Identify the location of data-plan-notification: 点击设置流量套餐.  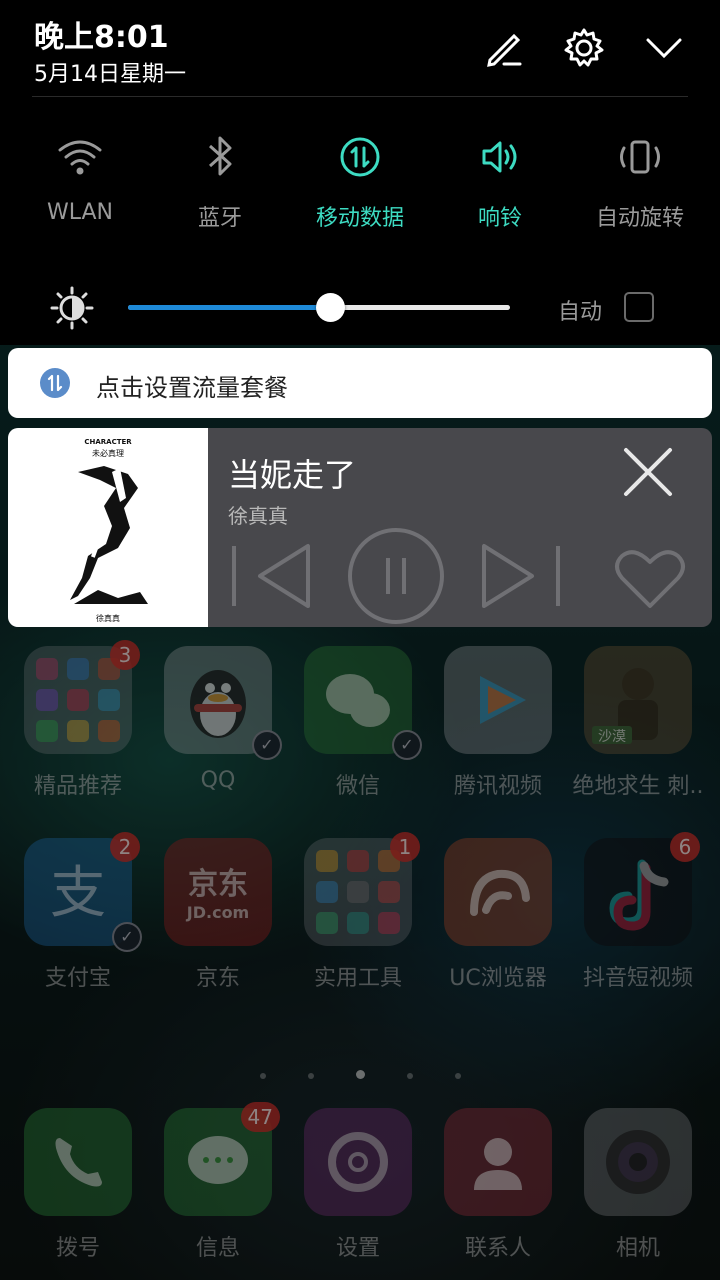
(360, 383).